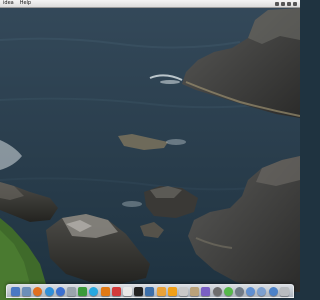 The image size is (320, 300). What do you see at coordinates (8, 3) in the screenshot?
I see `app-menu: idea` at bounding box center [8, 3].